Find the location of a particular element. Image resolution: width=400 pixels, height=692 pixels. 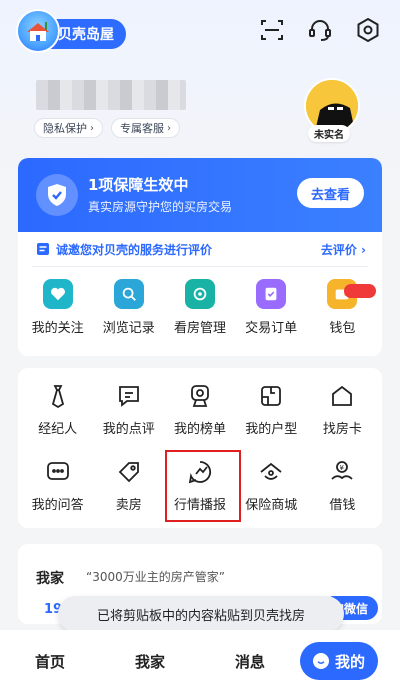

quick-item-label: 我的关注 is located at coordinates (57, 328).